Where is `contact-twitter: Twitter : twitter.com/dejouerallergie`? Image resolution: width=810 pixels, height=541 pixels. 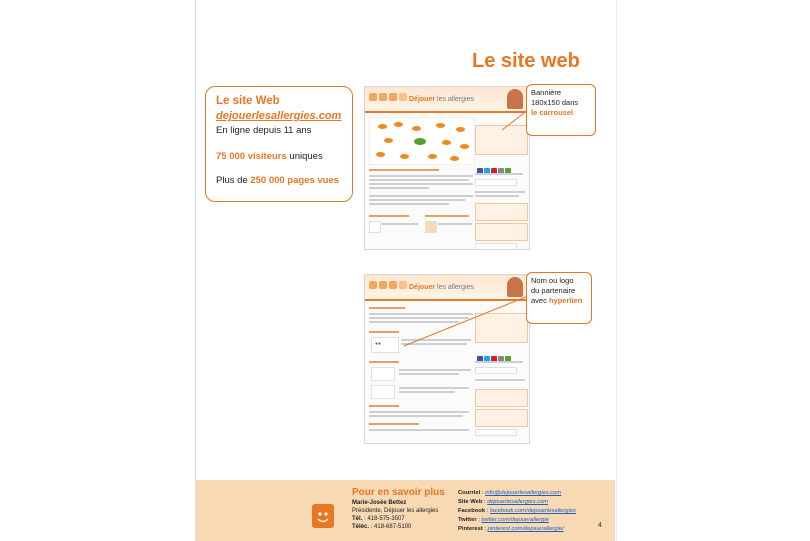
contact-twitter: Twitter : twitter.com/dejouerallergie is located at coordinates (503, 520).